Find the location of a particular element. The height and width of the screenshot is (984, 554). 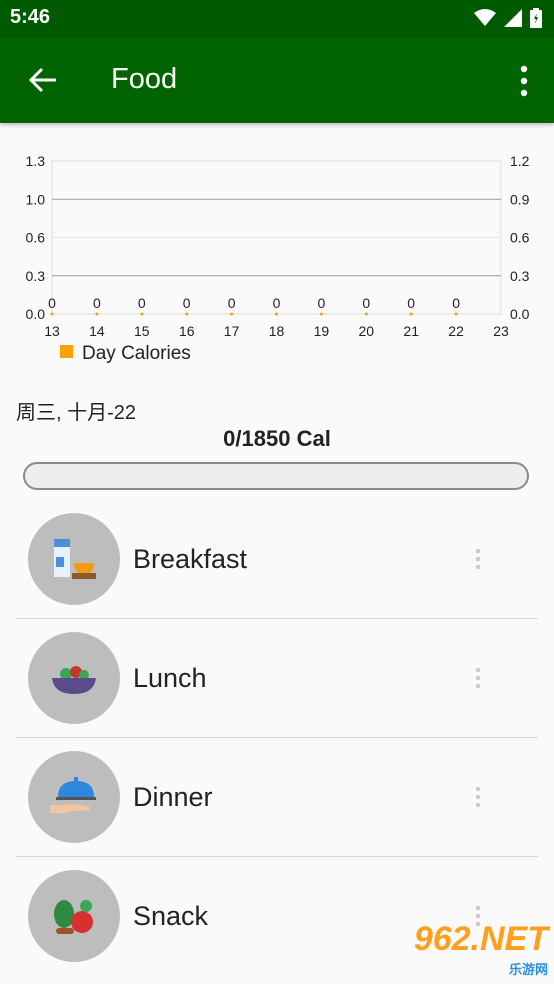

legend-label: Day Calories is located at coordinates (136, 353).